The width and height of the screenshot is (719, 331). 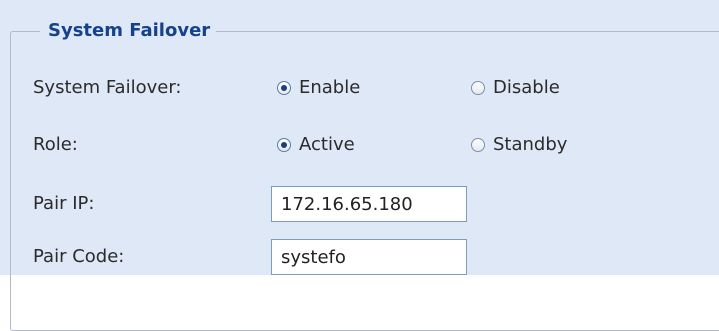 I want to click on failover-enable-radio: Enable, so click(x=318, y=88).